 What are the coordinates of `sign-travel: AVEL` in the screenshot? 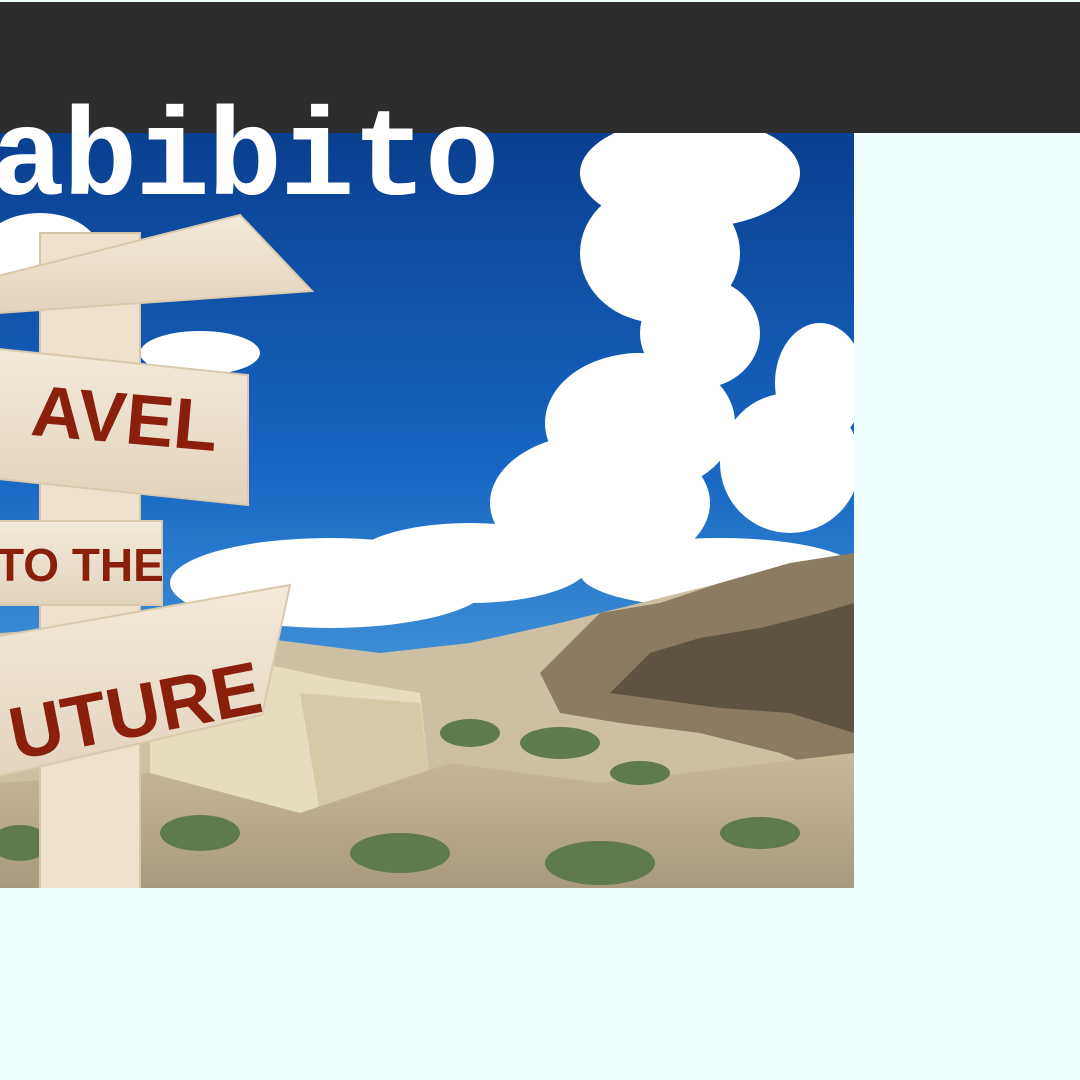 It's located at (124, 419).